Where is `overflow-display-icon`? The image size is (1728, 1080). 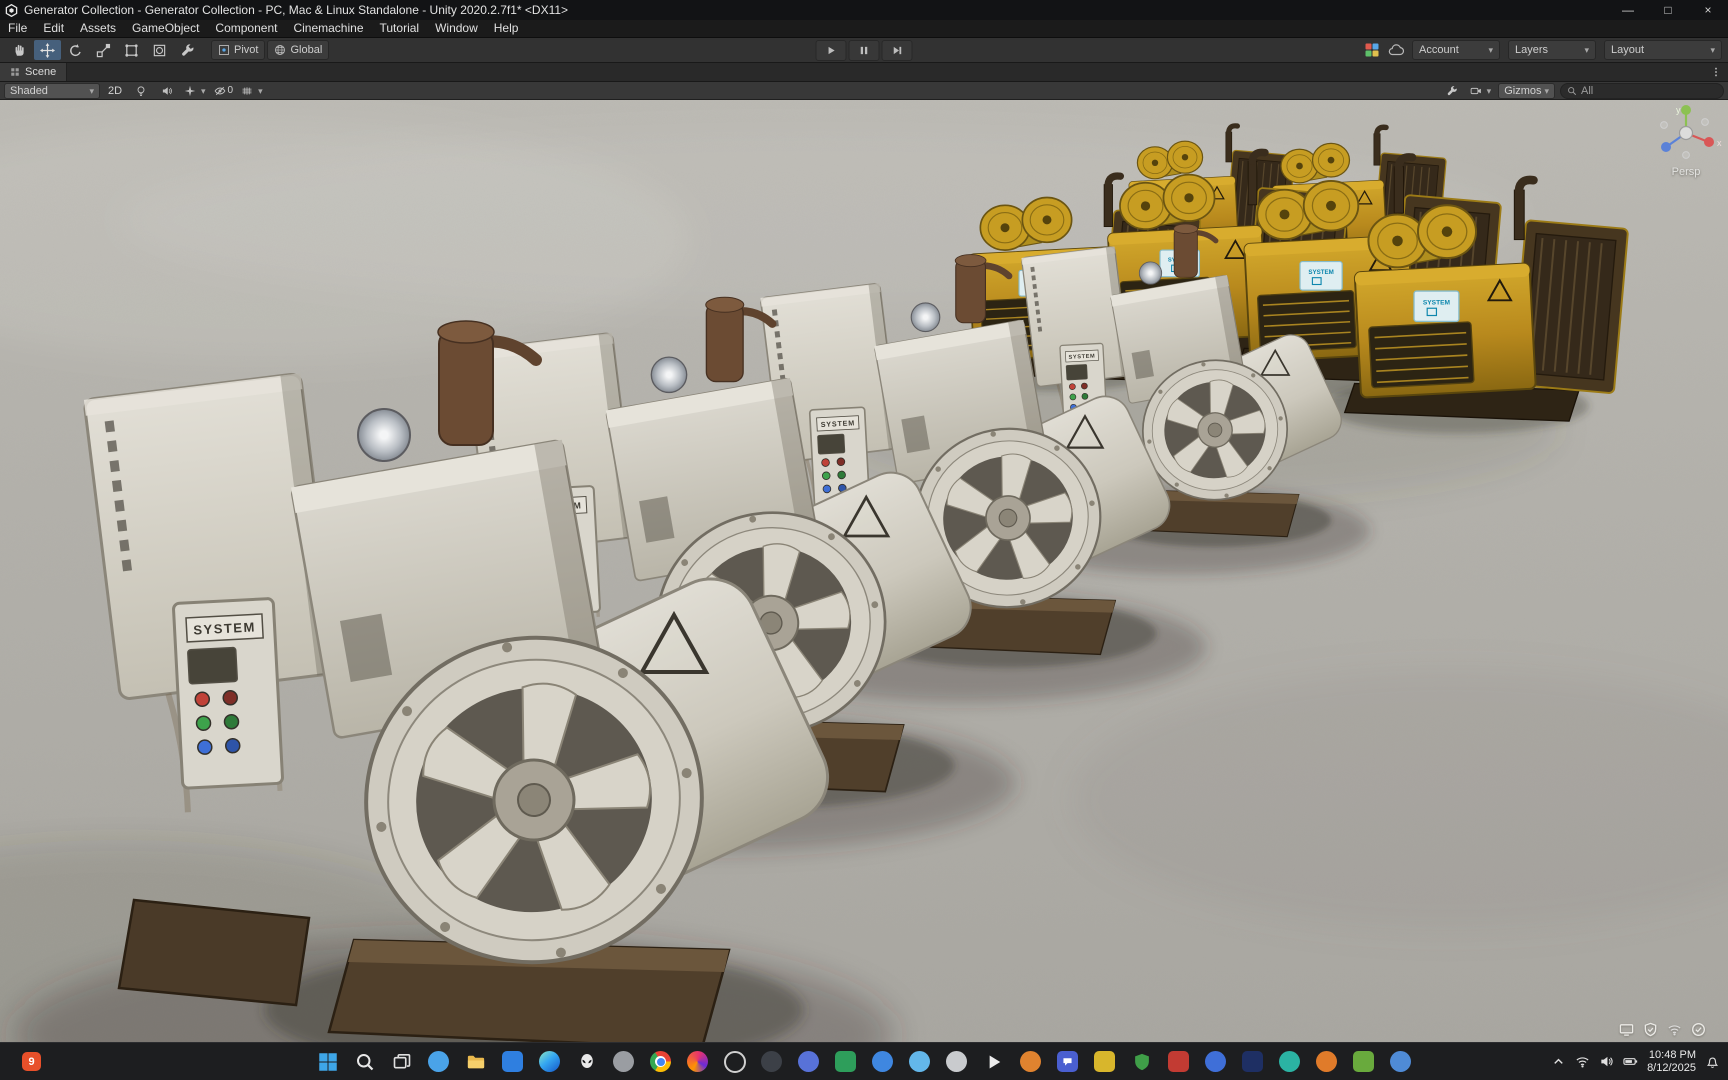
overflow-display-icon is located at coordinates (1626, 1029).